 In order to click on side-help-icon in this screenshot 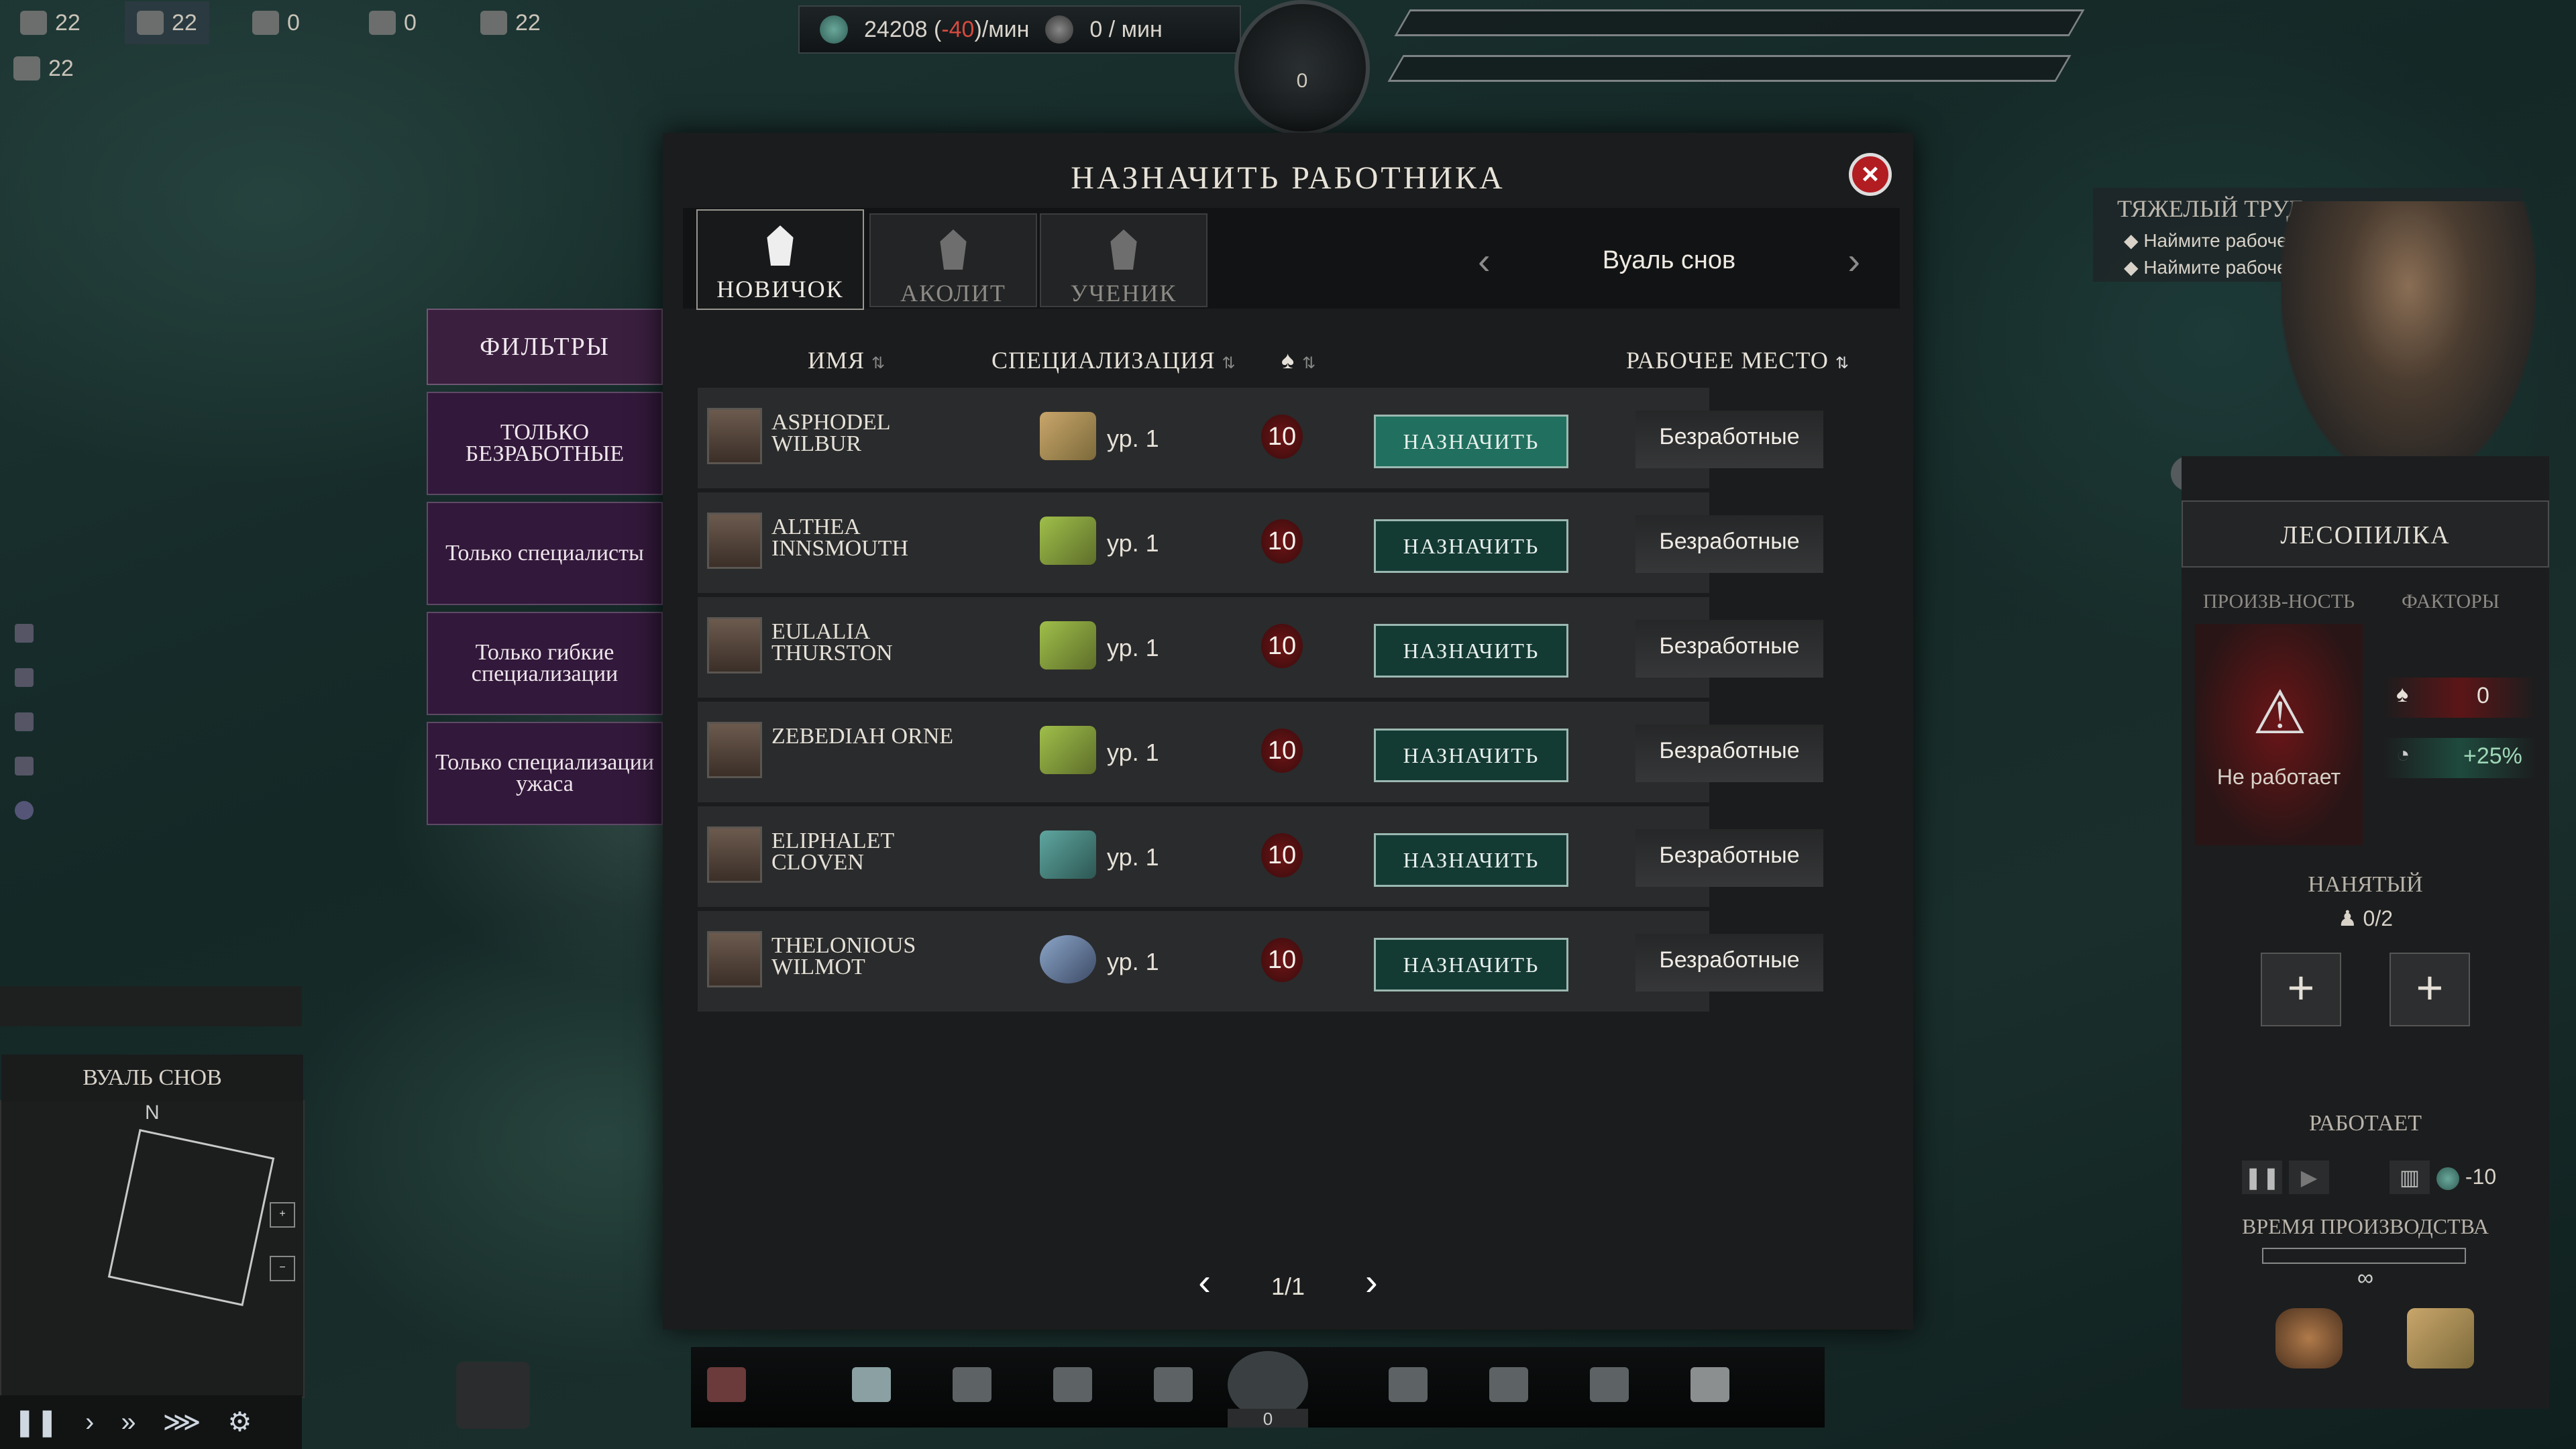, I will do `click(24, 810)`.